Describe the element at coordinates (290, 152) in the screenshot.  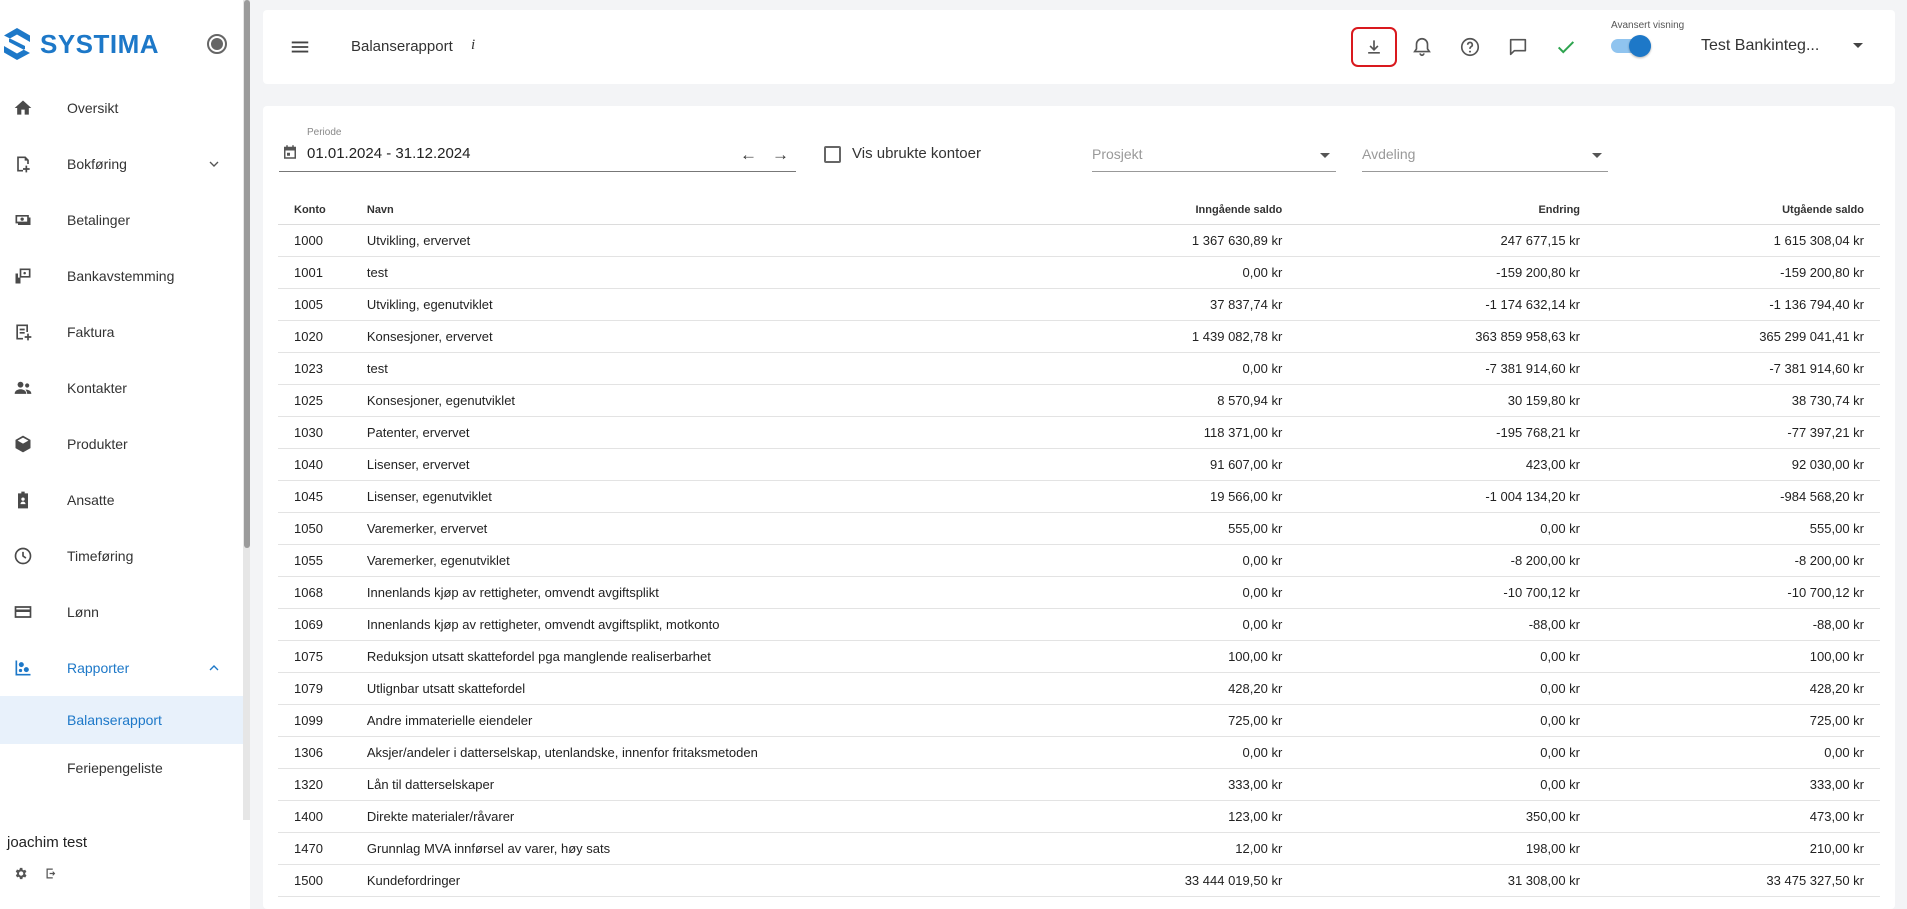
I see `calendar-icon` at that location.